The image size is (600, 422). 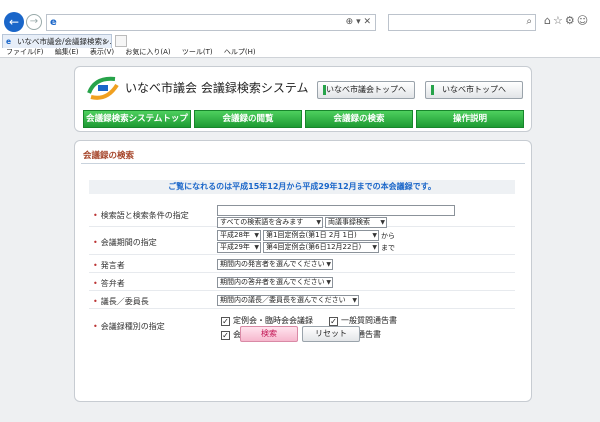 What do you see at coordinates (270, 222) in the screenshot?
I see `keyword-condition-select: すべての検索語を含みます ▼` at bounding box center [270, 222].